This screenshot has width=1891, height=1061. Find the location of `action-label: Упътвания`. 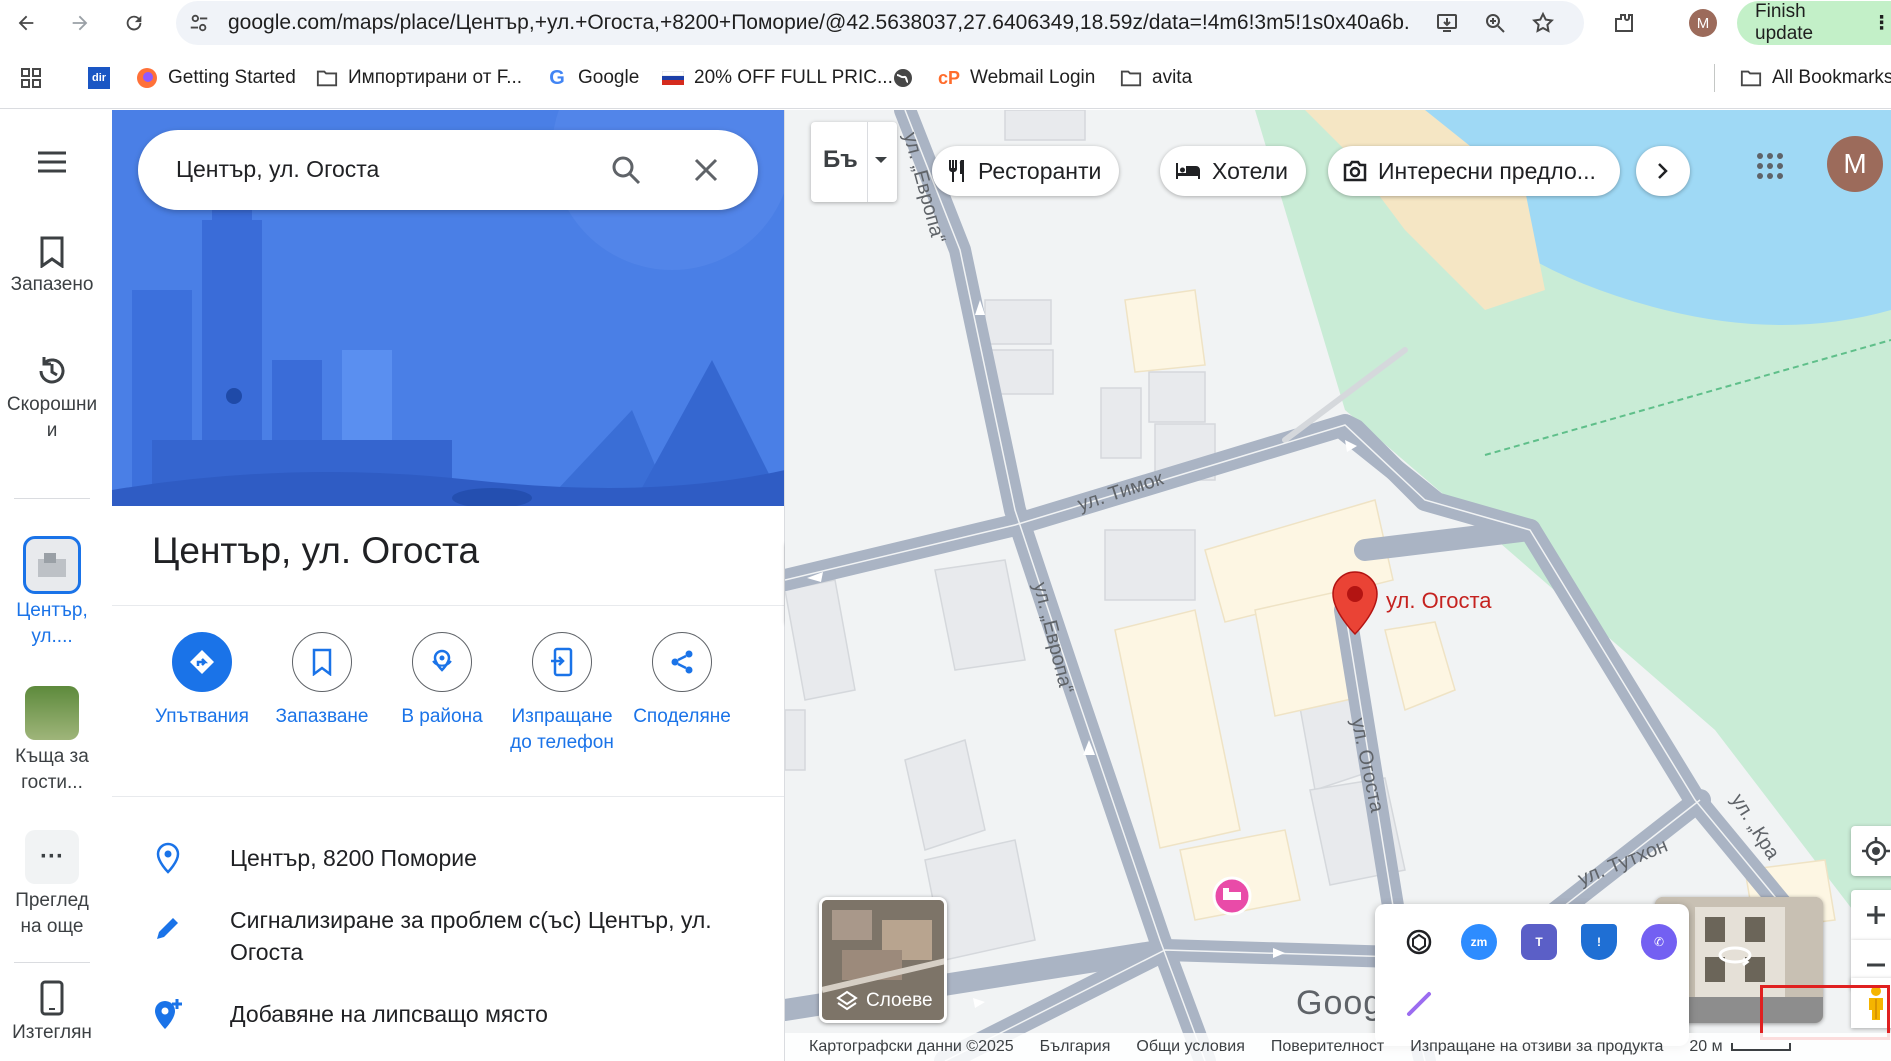

action-label: Упътвания is located at coordinates (202, 716).